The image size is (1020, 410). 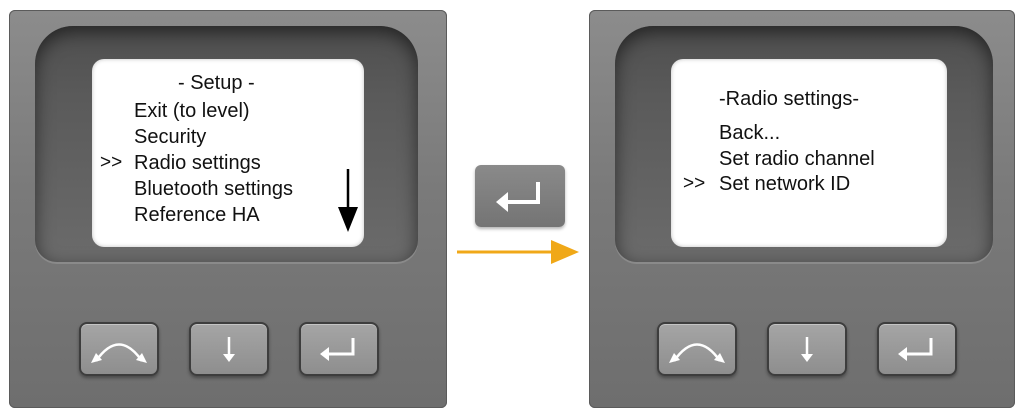 I want to click on enter-key-illustration, so click(x=520, y=196).